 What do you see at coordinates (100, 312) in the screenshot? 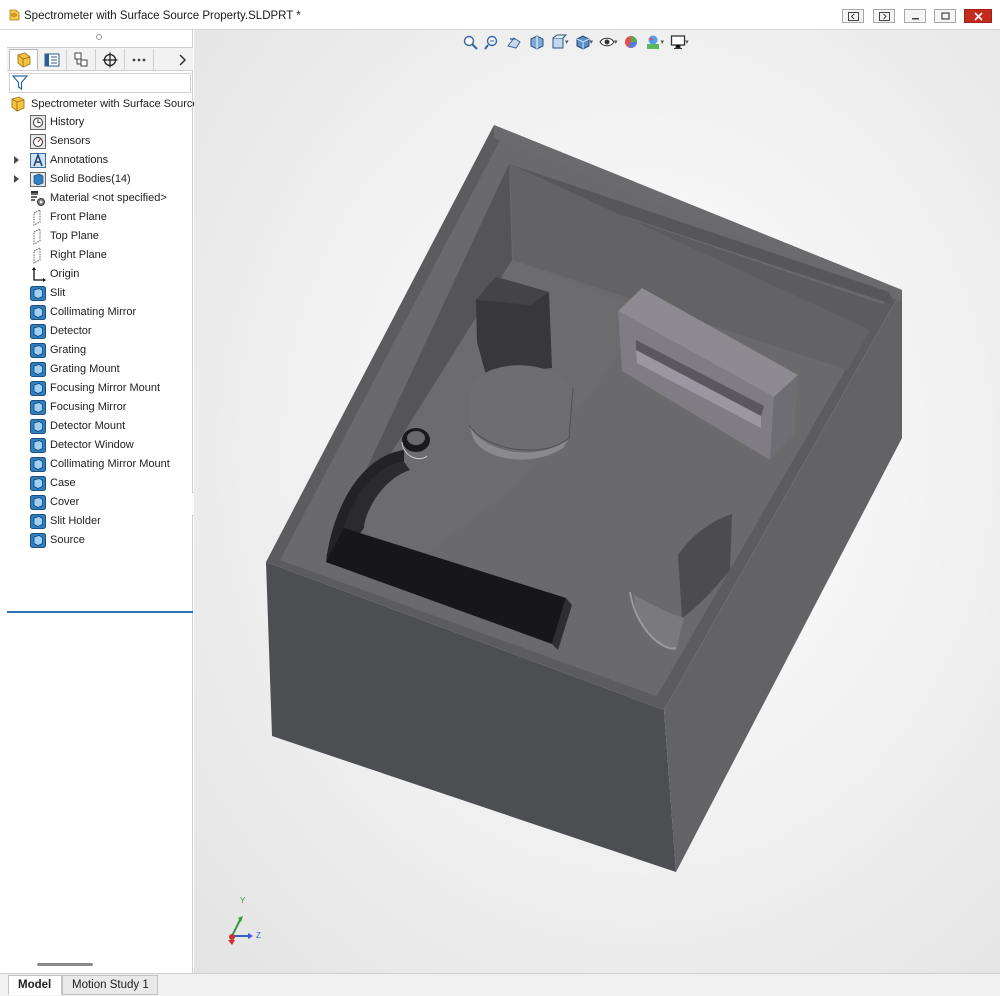
I see `tree-item-collimating-mirror: Collimating Mirror` at bounding box center [100, 312].